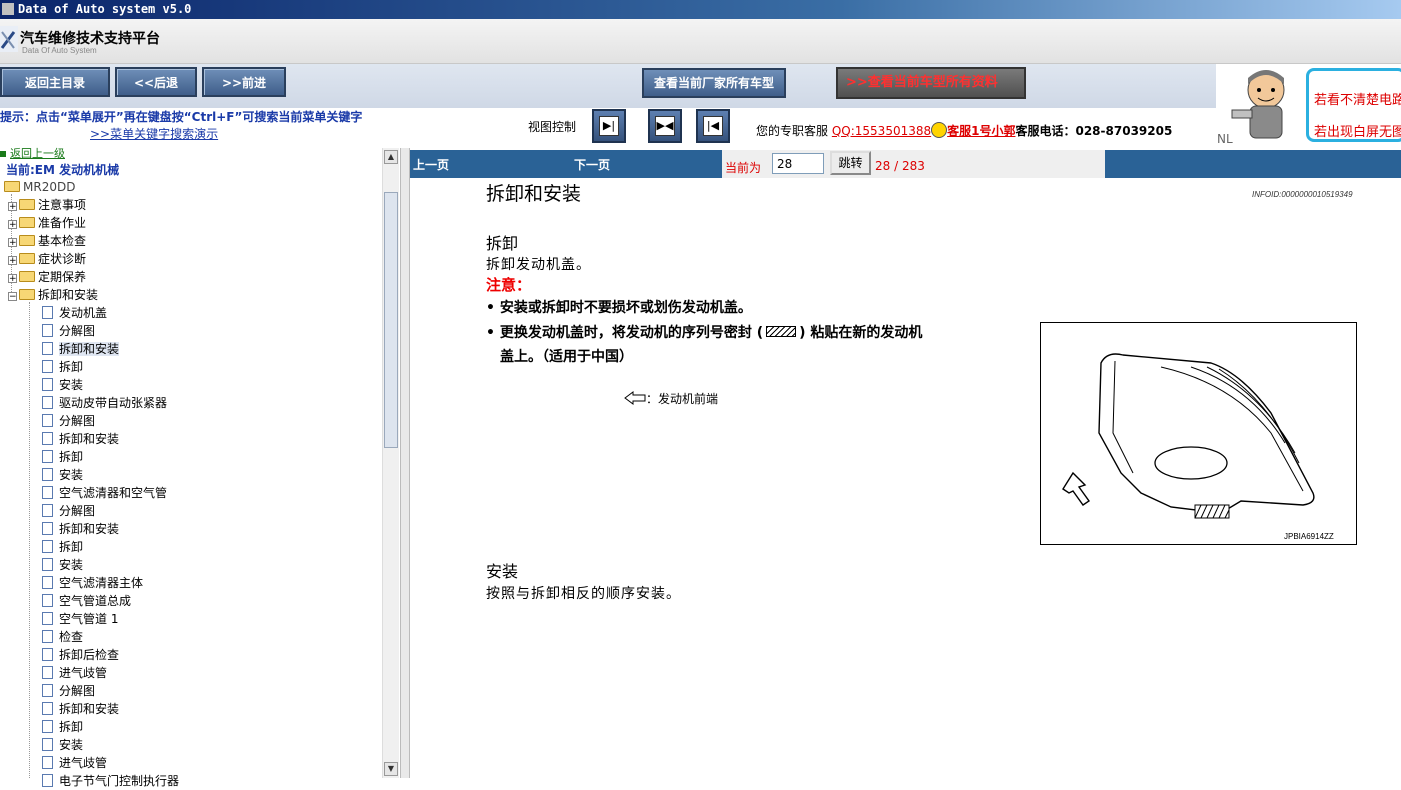 This screenshot has width=1401, height=790. Describe the element at coordinates (80, 655) in the screenshot. I see `tree-leaf: 拆卸后检查` at that location.